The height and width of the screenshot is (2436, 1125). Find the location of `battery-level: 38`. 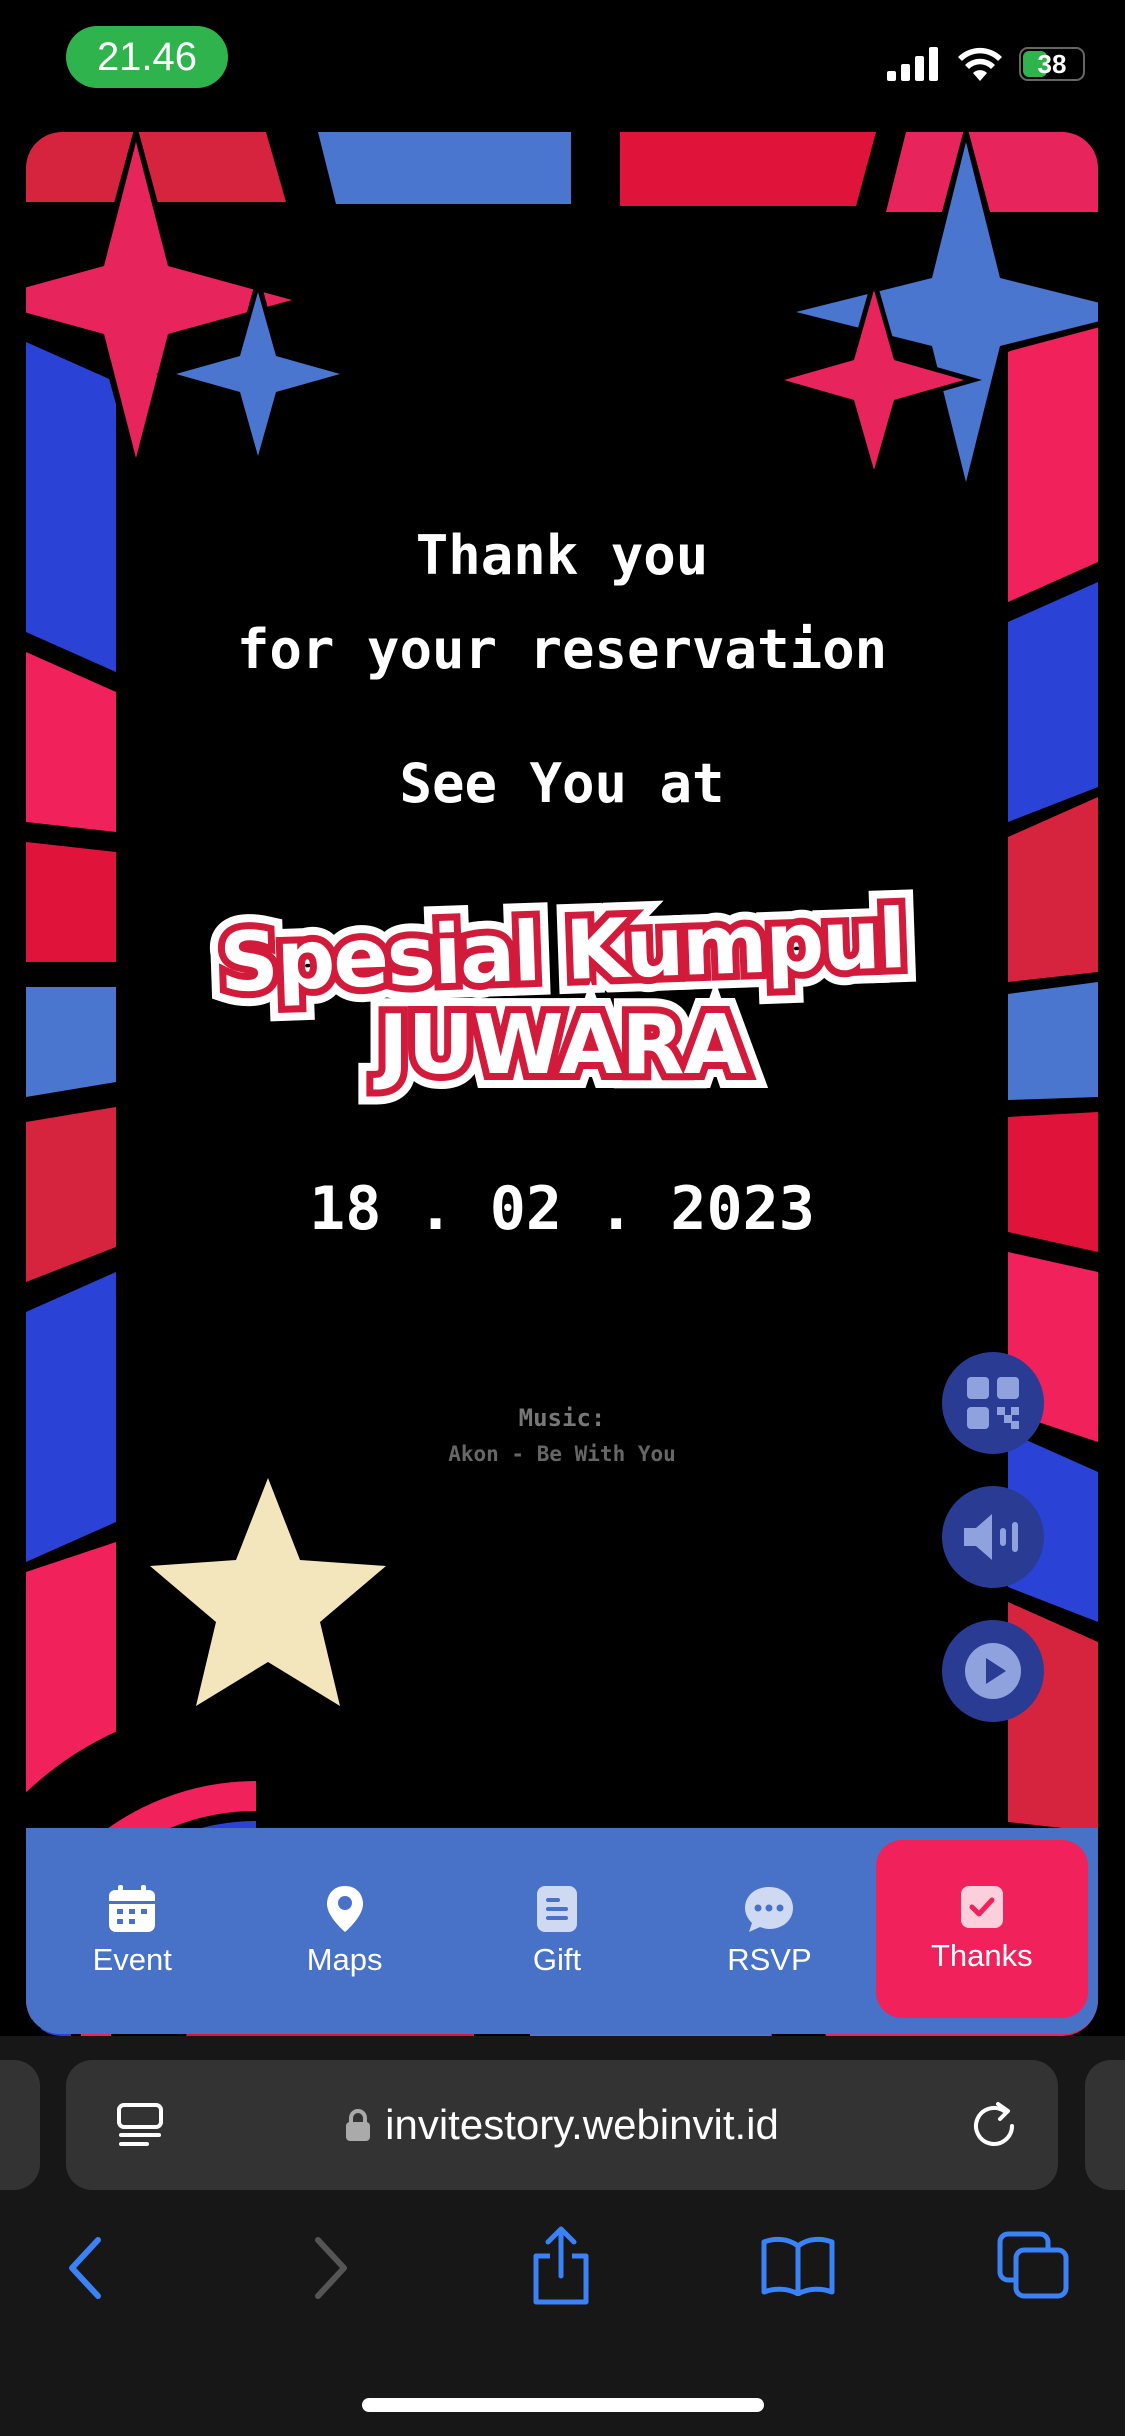

battery-level: 38 is located at coordinates (1052, 63).